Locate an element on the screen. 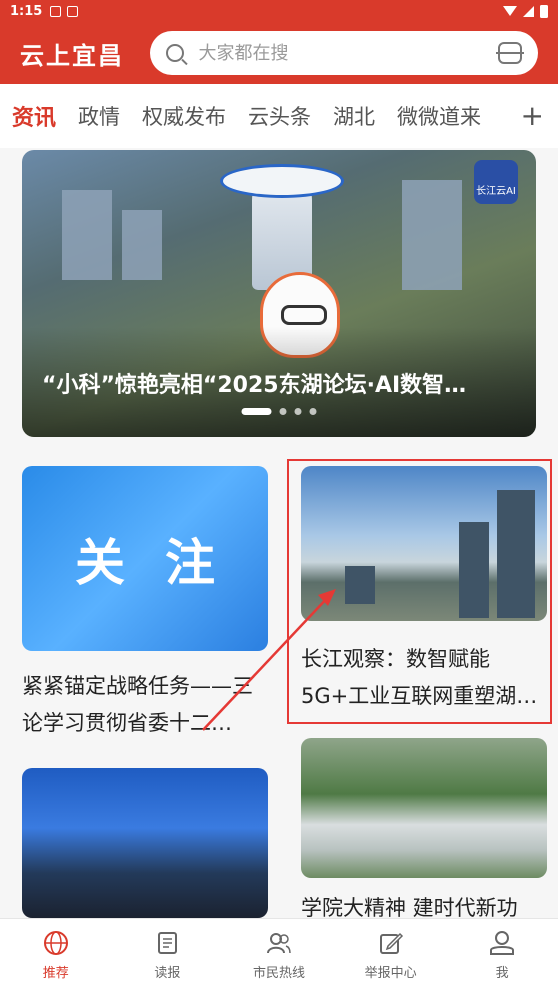 The image size is (558, 992). channel-tabs: 资讯 政情 权威发布 云头条 湖北 微微道来 + is located at coordinates (279, 116).